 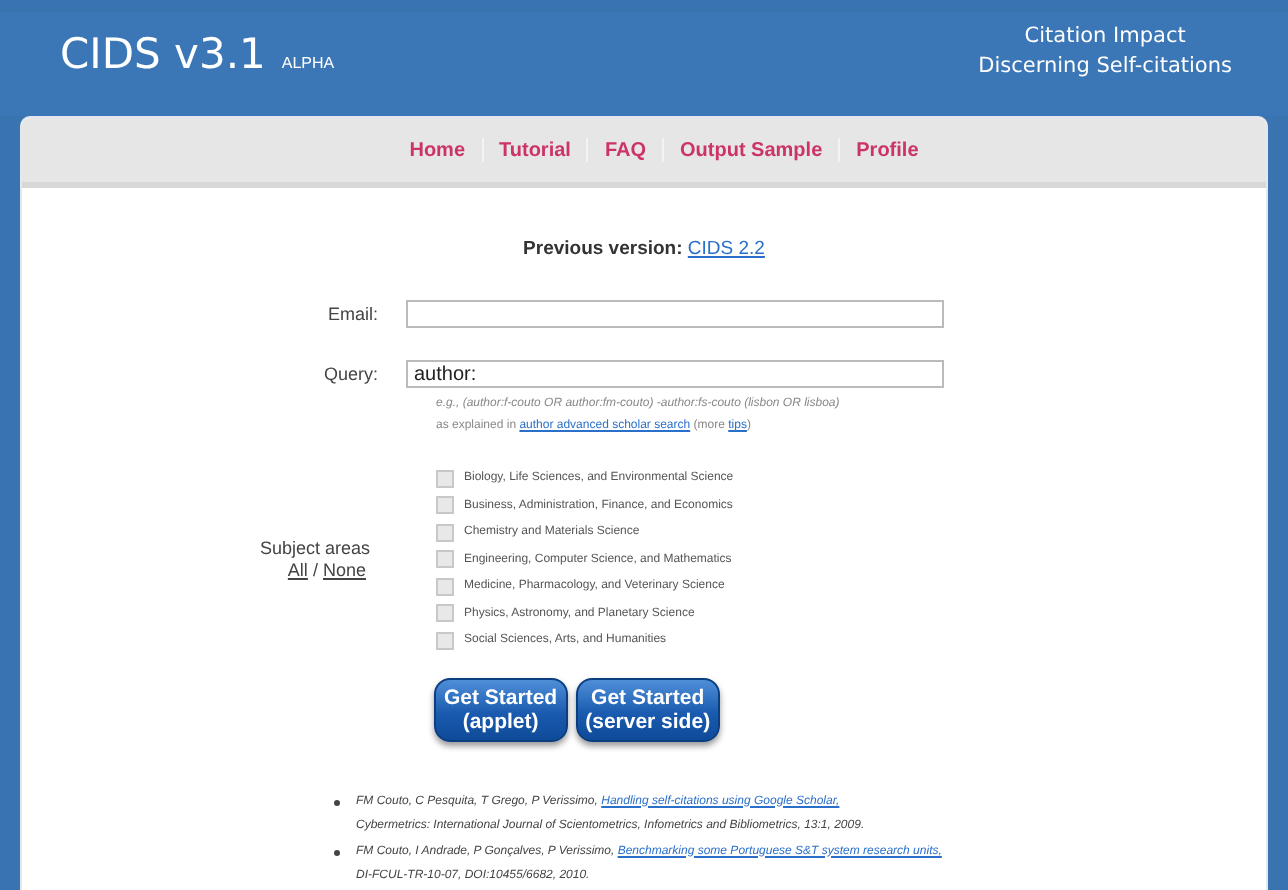 What do you see at coordinates (644, 249) in the screenshot?
I see `previous-version-text: Previous version: CIDS 2.2` at bounding box center [644, 249].